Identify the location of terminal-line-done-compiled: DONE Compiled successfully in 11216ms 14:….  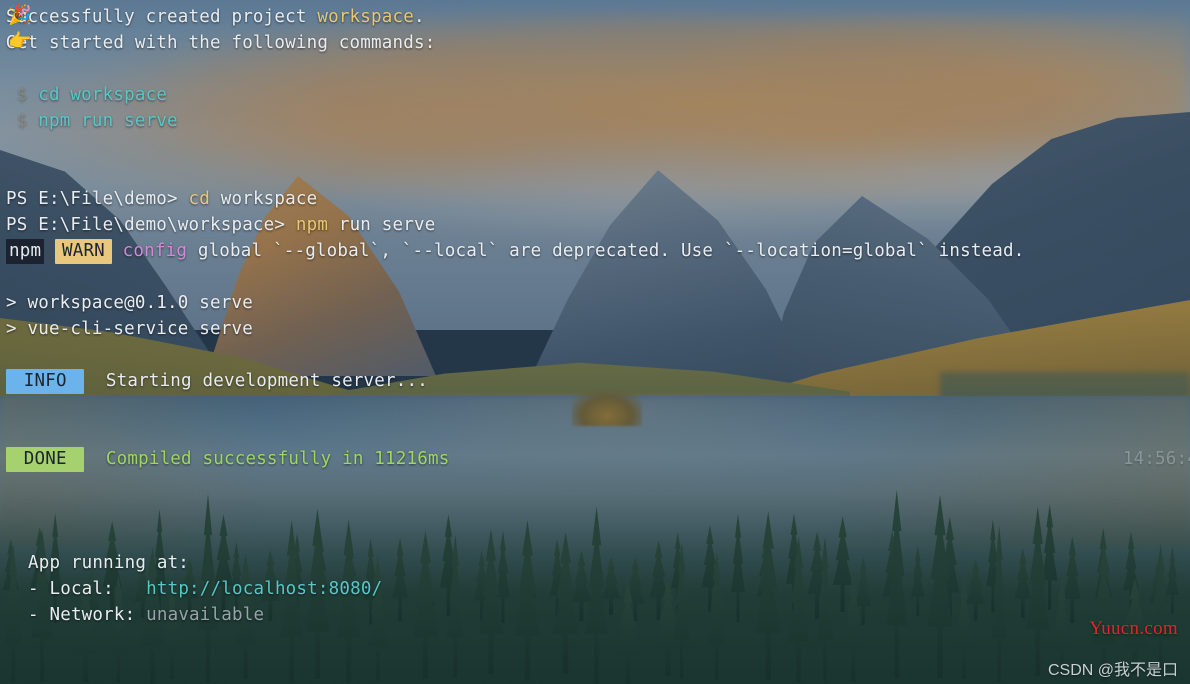
(595, 459).